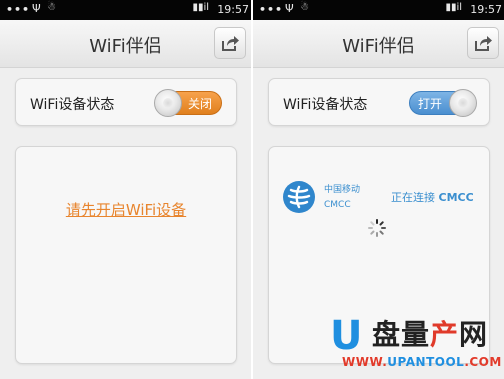 This screenshot has width=504, height=379. Describe the element at coordinates (365, 362) in the screenshot. I see `watermark-url-part1: WWW.` at that location.